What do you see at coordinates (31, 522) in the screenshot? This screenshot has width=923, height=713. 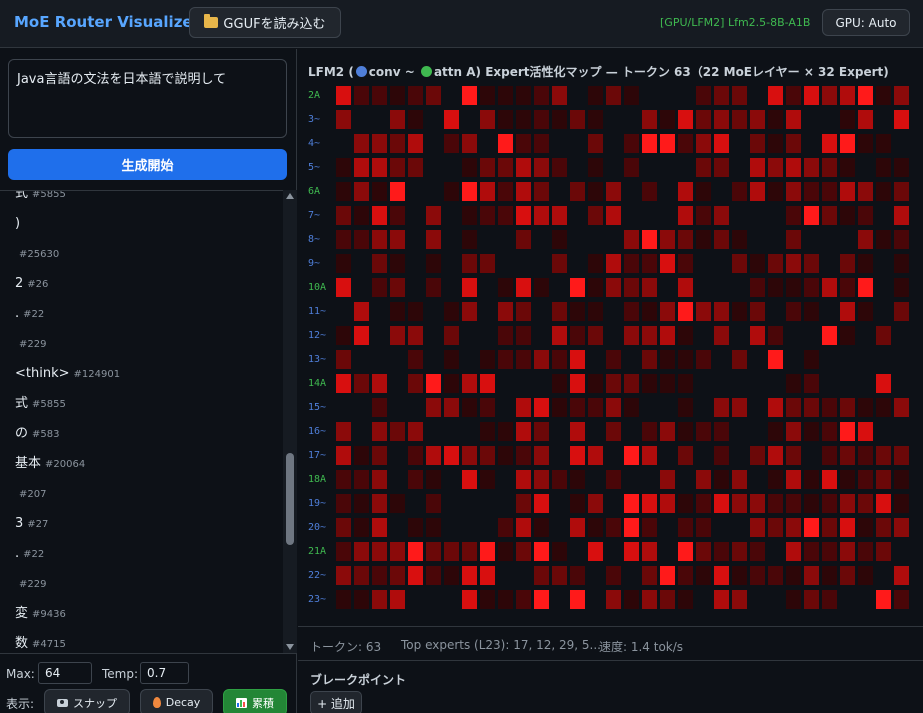 I see `token-item: 3 #27` at bounding box center [31, 522].